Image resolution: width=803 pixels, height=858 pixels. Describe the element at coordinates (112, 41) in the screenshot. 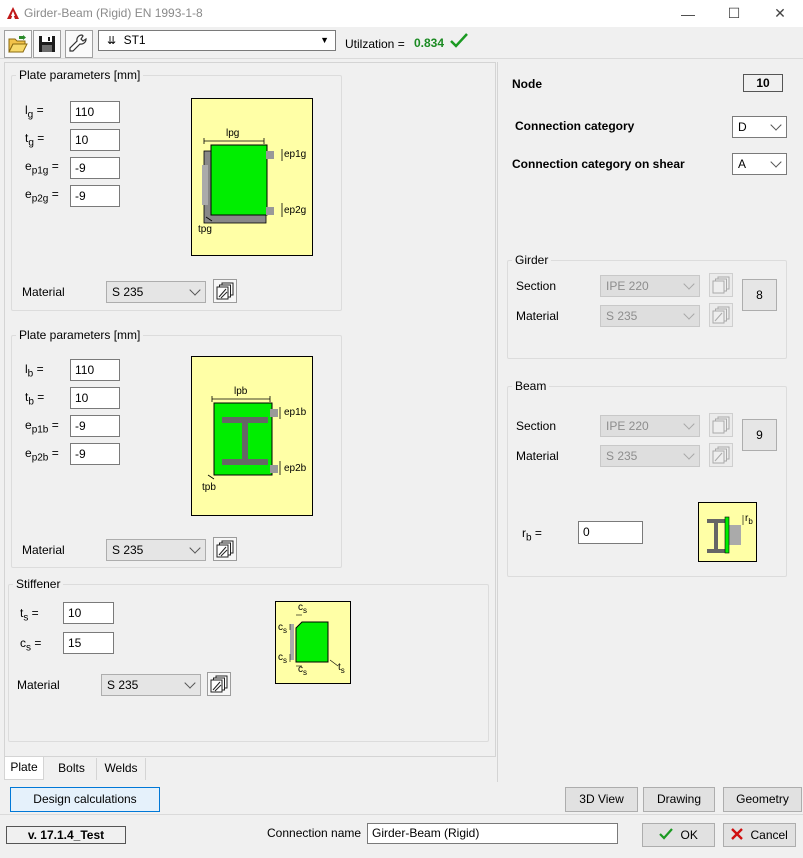

I see `scheme-prefix-icon: ⇊` at that location.